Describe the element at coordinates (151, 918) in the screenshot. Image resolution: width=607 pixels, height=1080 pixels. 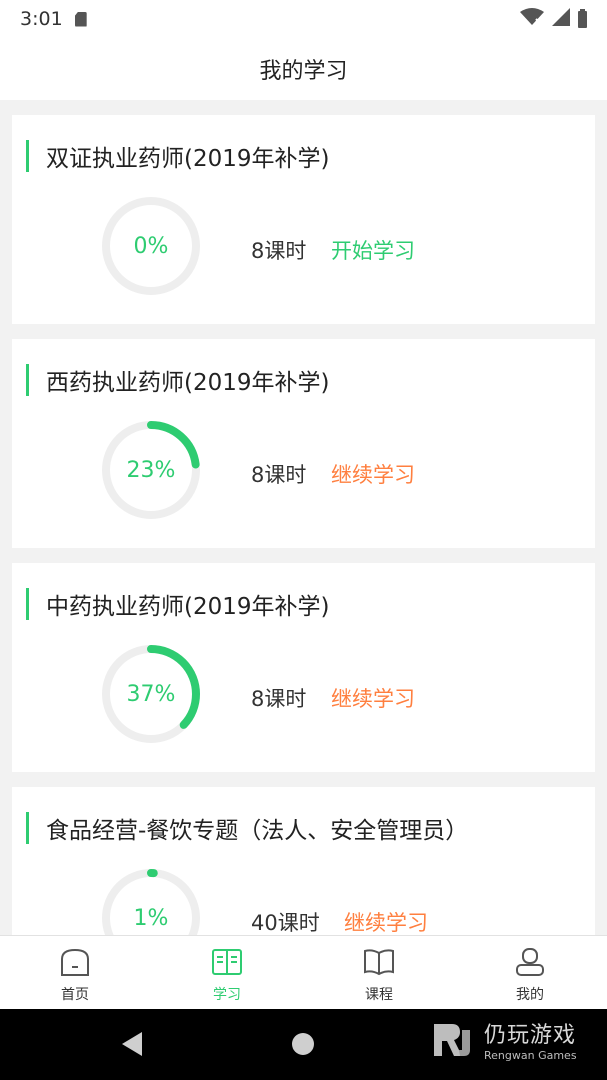
I see `progress-percent: 1%` at that location.